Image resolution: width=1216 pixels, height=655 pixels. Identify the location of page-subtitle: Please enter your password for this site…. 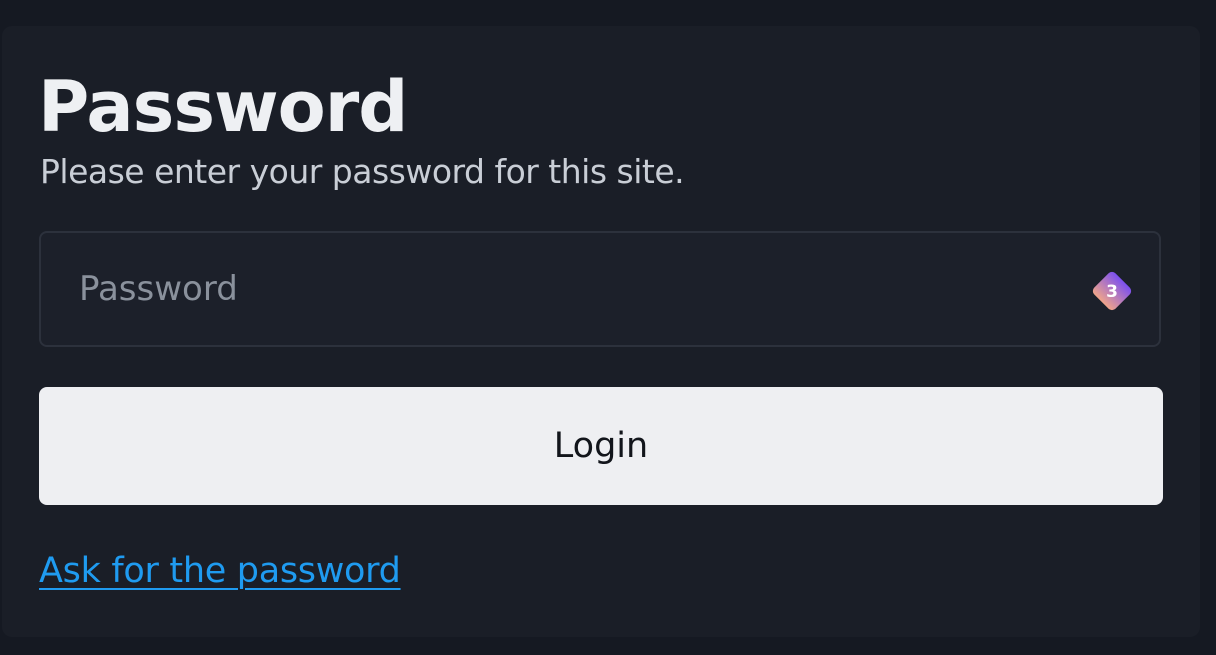
(362, 171).